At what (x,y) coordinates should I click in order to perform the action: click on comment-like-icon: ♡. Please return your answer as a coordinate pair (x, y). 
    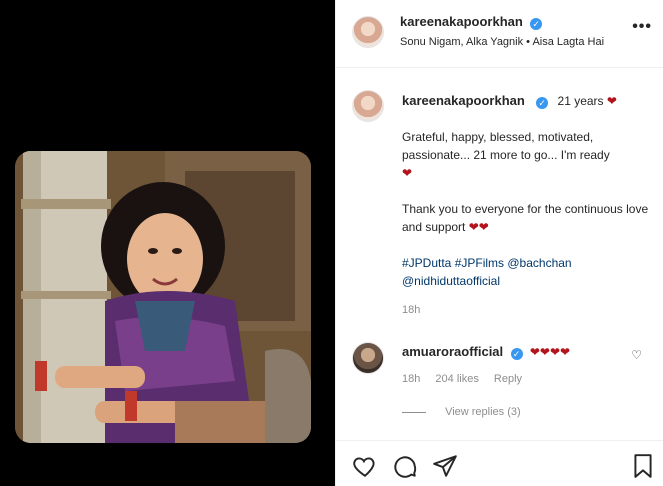
    Looking at the image, I should click on (636, 355).